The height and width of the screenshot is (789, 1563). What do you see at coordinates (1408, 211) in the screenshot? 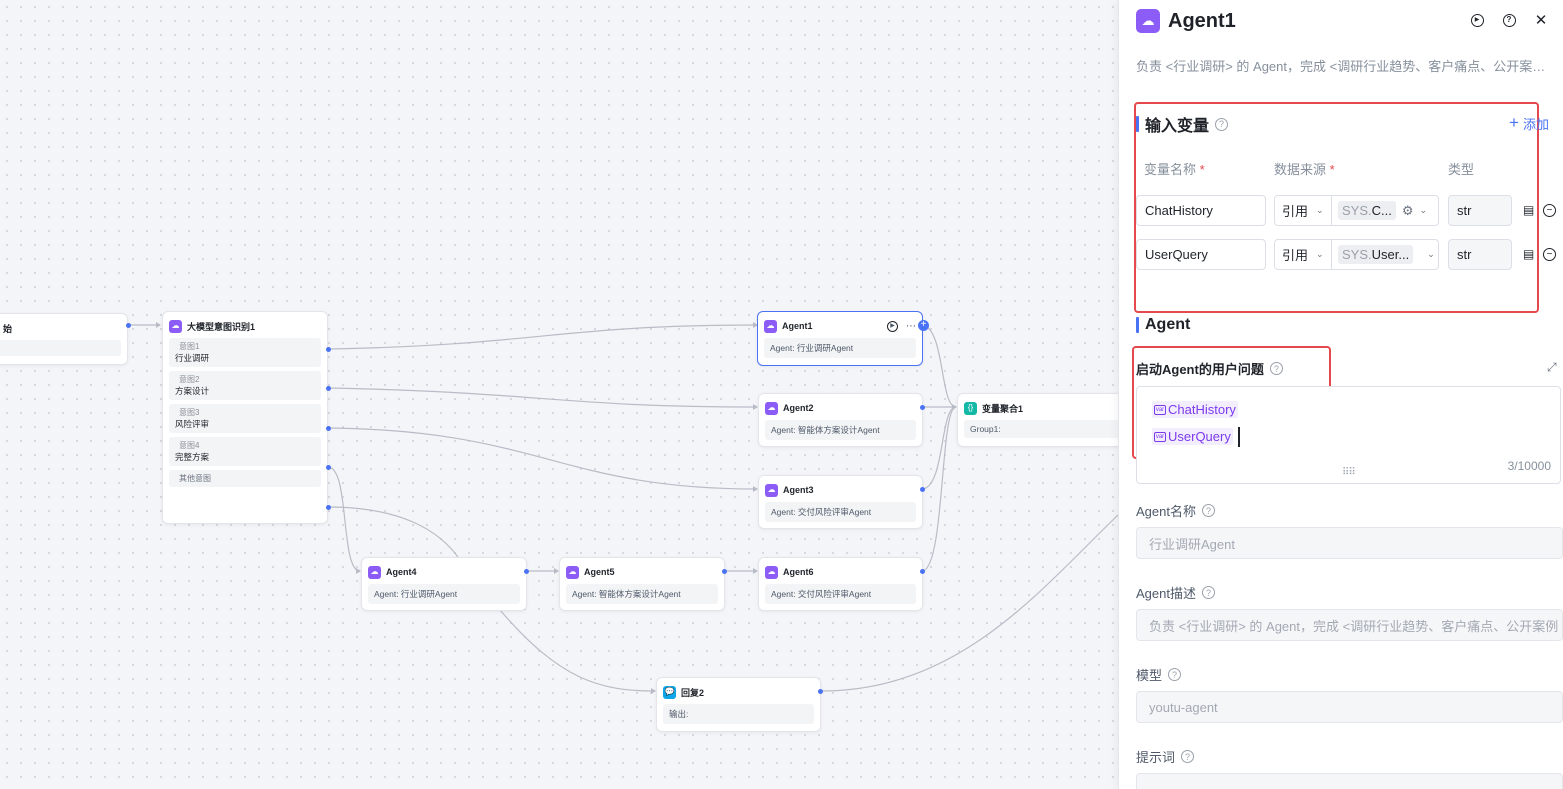
I see `gear-icon: ⚙` at bounding box center [1408, 211].